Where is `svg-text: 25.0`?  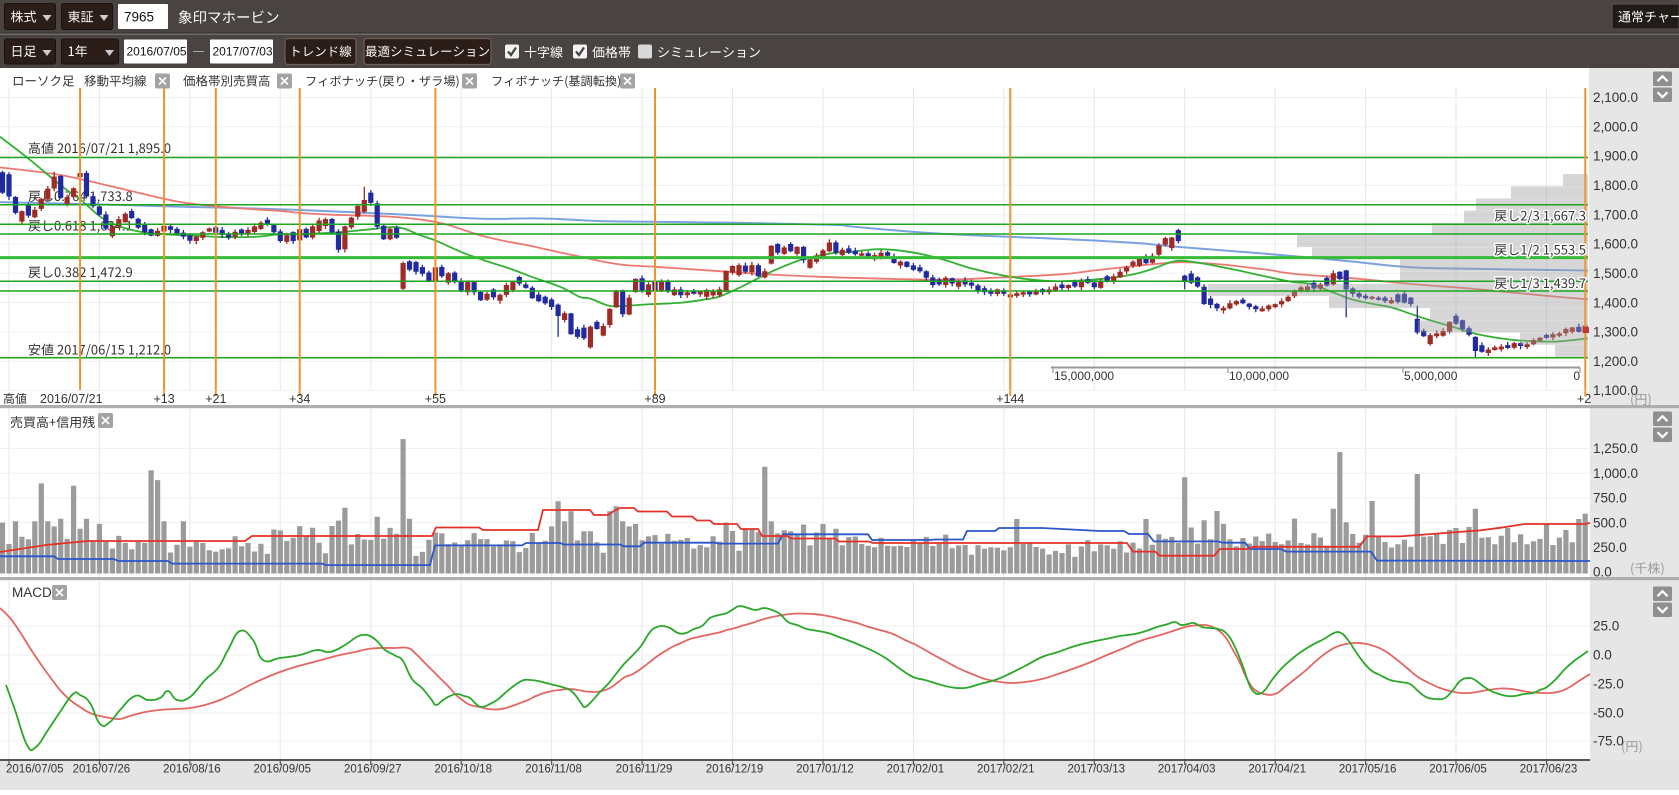 svg-text: 25.0 is located at coordinates (1606, 626).